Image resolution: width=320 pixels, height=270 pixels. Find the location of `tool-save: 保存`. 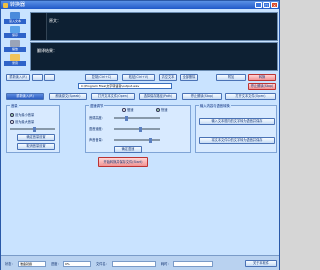

tool-save: 保存 is located at coordinates (15, 32).